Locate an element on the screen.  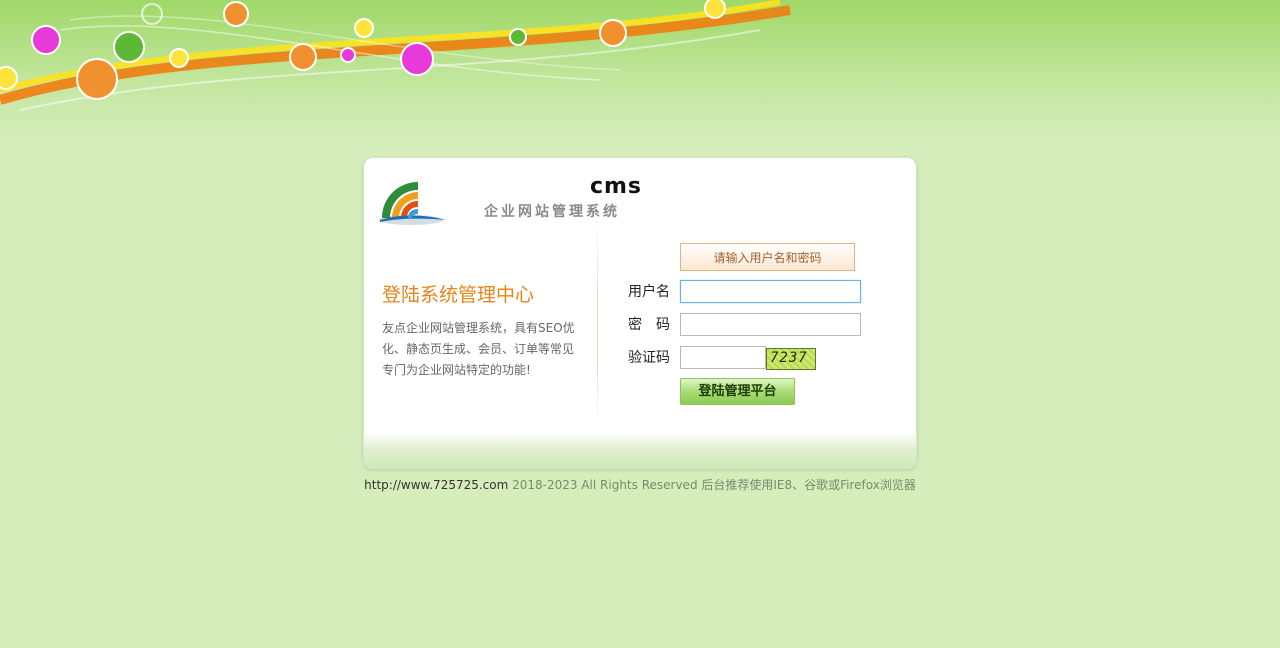
password-input is located at coordinates (770, 324).